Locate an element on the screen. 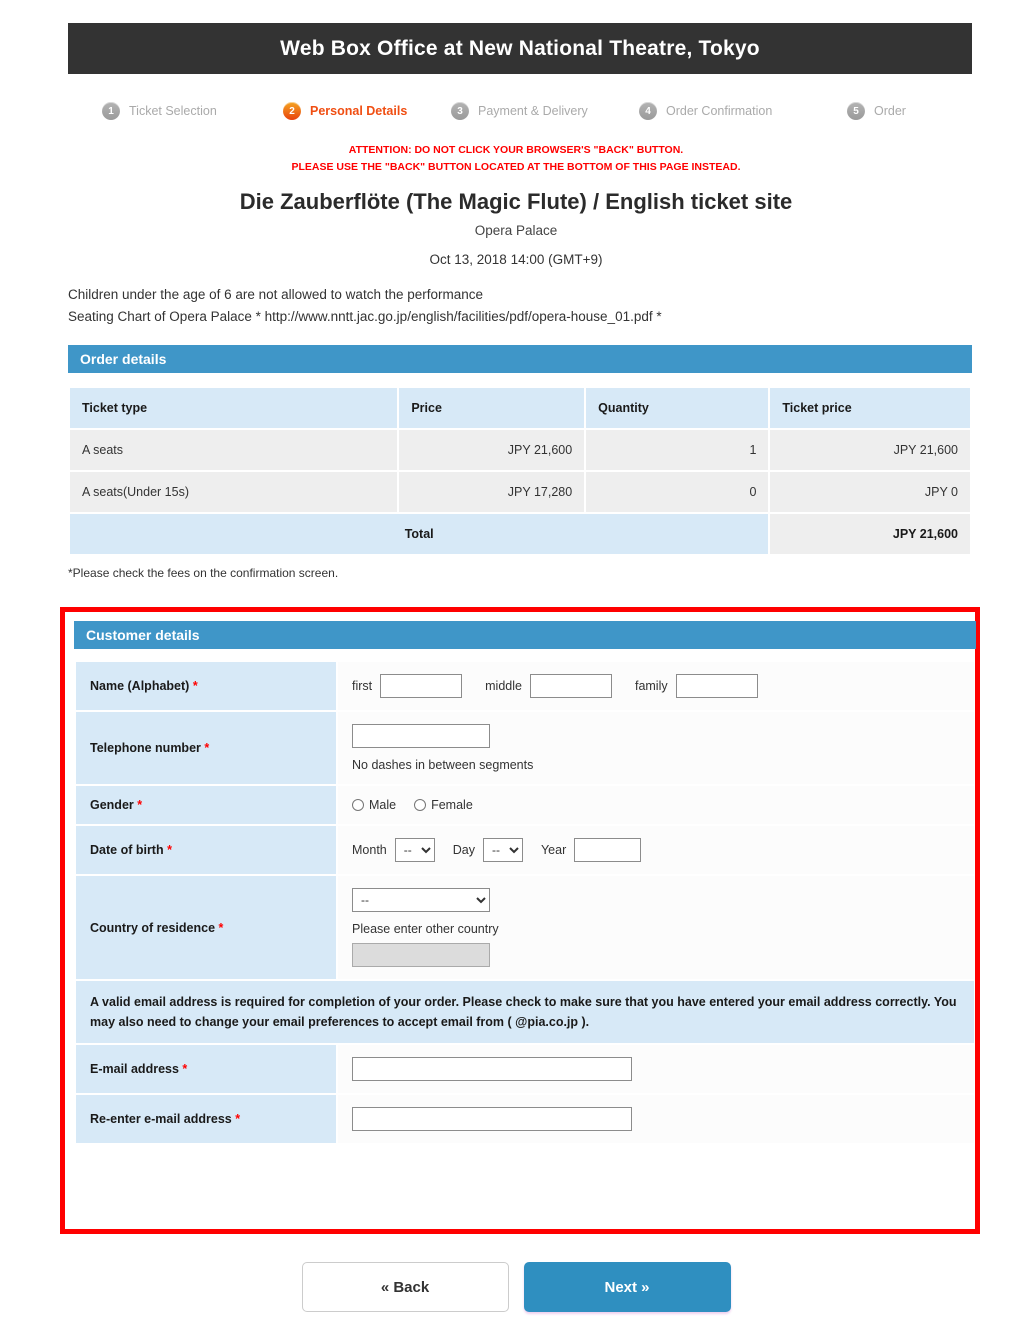  step-item-order-confirmation: 4 Order Confirmation is located at coordinates (705, 111).